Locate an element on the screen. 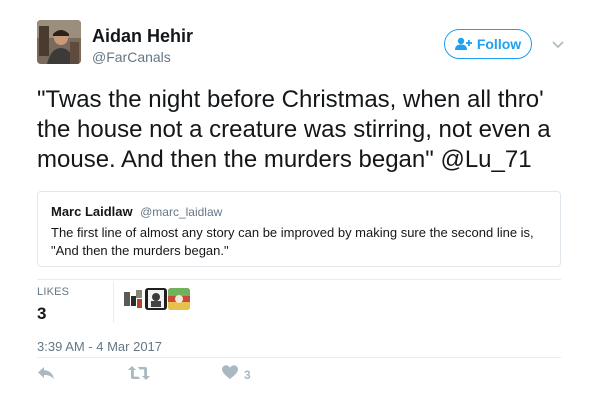 The image size is (600, 407). author-name: Aidan Hehir is located at coordinates (142, 36).